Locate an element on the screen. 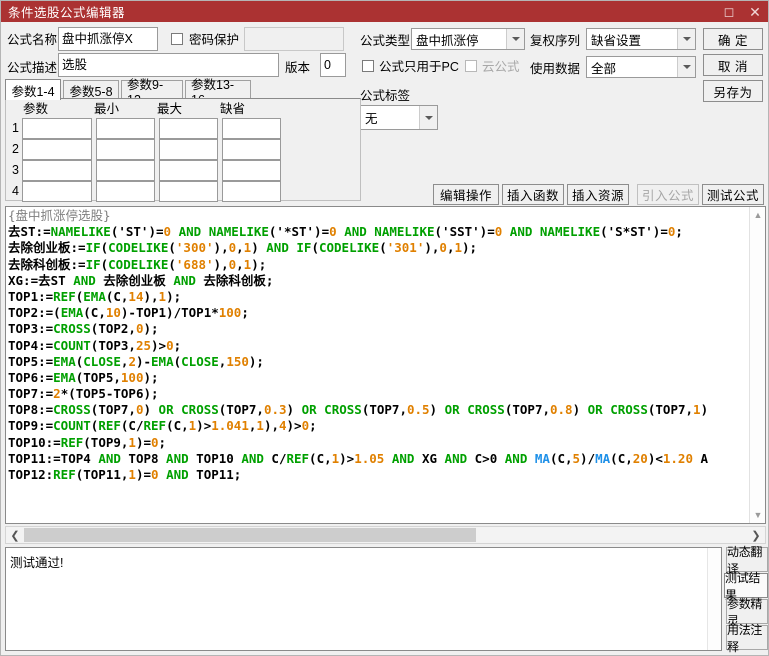  tab-params-1-4: 参数1-4 is located at coordinates (33, 89).